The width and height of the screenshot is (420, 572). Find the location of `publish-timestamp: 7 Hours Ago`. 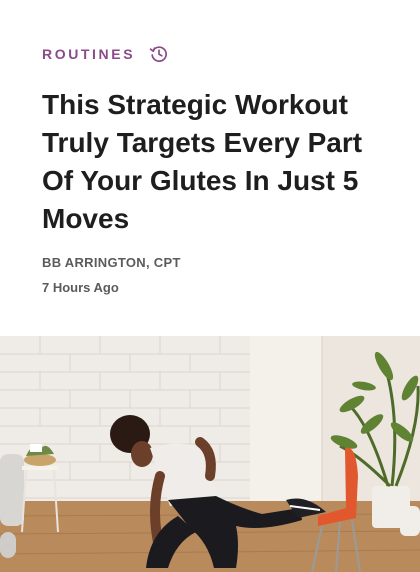

publish-timestamp: 7 Hours Ago is located at coordinates (80, 287).